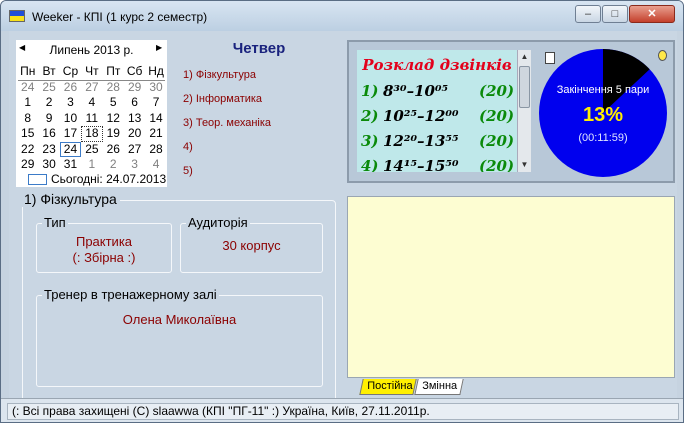  I want to click on bell-schedule-title: Розклад дзвінків, so click(437, 65).